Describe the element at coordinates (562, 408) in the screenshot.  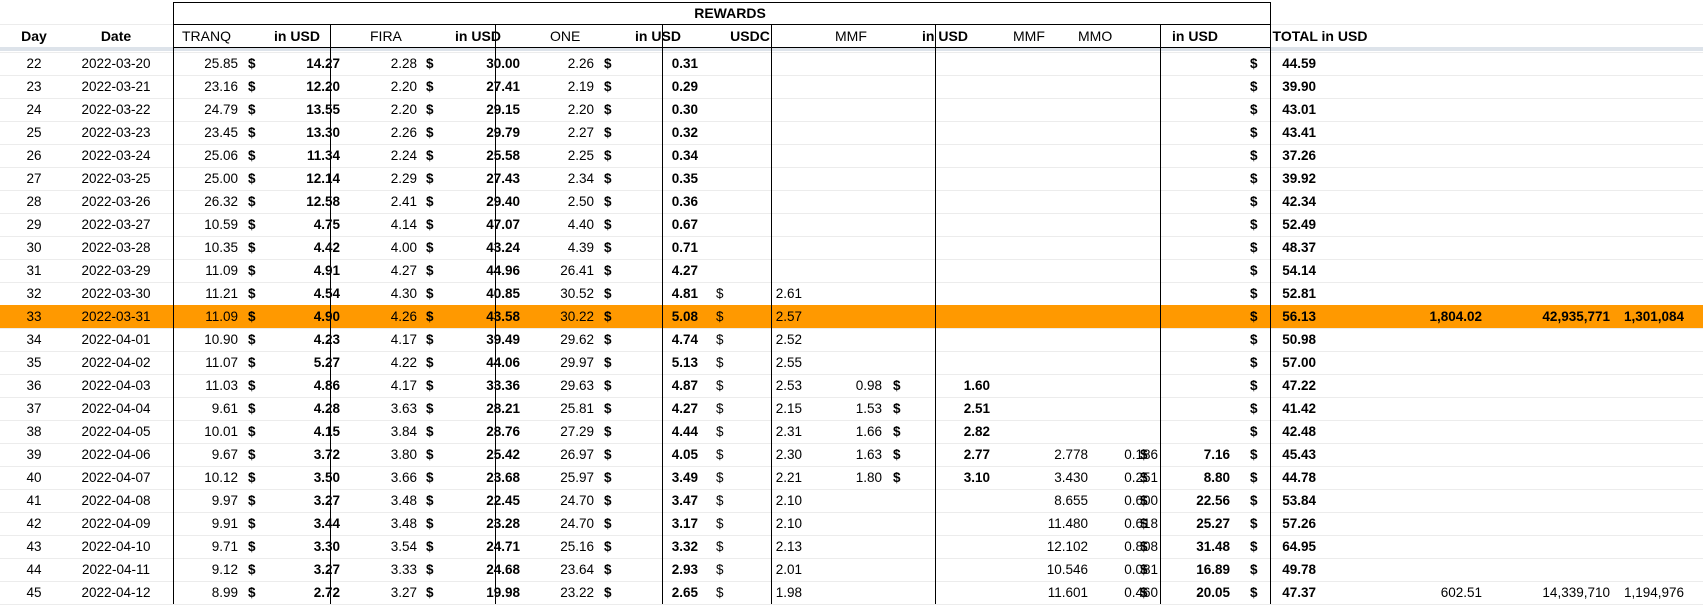
I see `cell-one: 25.81` at that location.